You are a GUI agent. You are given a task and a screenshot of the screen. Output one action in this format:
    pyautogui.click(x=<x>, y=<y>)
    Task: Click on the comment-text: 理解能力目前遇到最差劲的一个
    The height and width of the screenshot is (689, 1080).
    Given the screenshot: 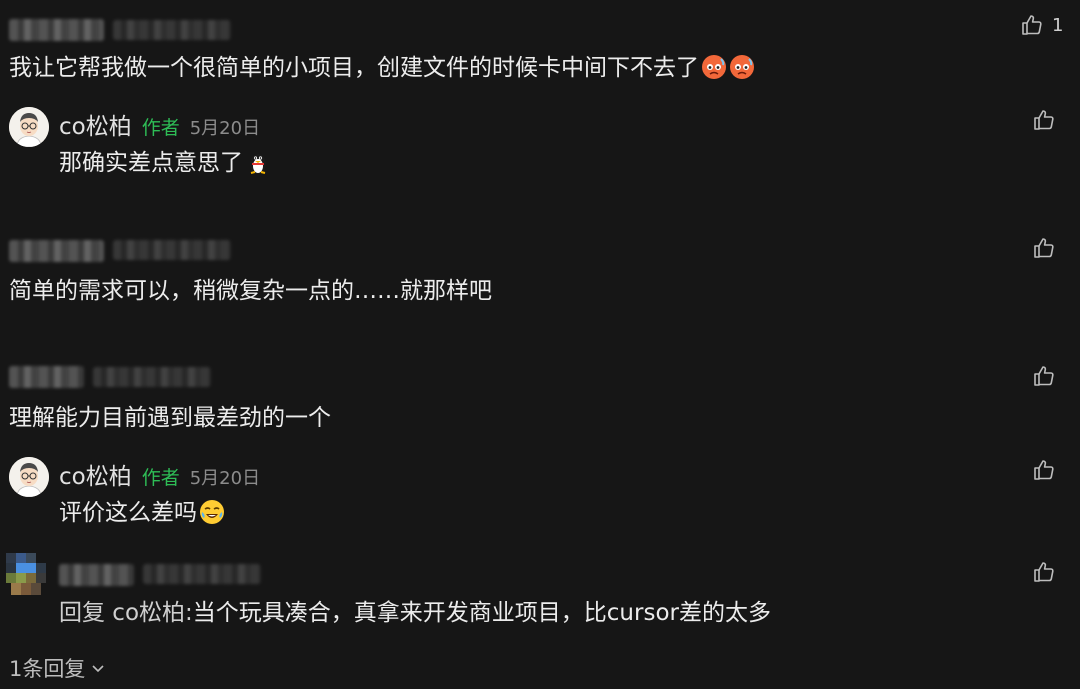 What is the action you would take?
    pyautogui.click(x=170, y=418)
    